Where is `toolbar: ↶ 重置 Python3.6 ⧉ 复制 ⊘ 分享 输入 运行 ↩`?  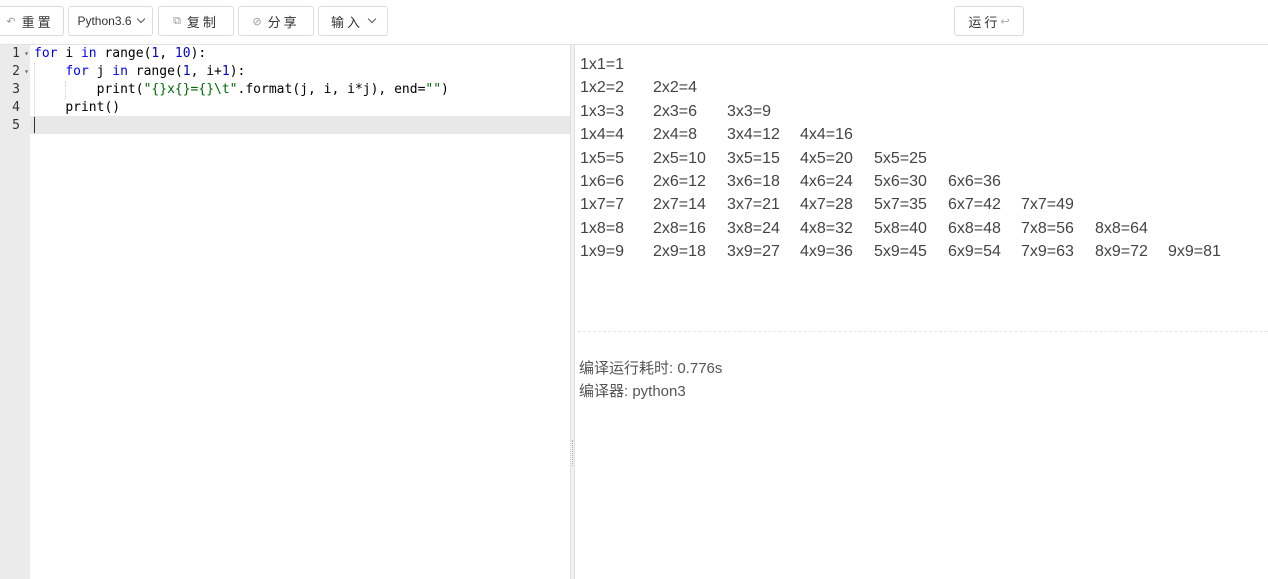 toolbar: ↶ 重置 Python3.6 ⧉ 复制 ⊘ 分享 输入 运行 ↩ is located at coordinates (634, 22).